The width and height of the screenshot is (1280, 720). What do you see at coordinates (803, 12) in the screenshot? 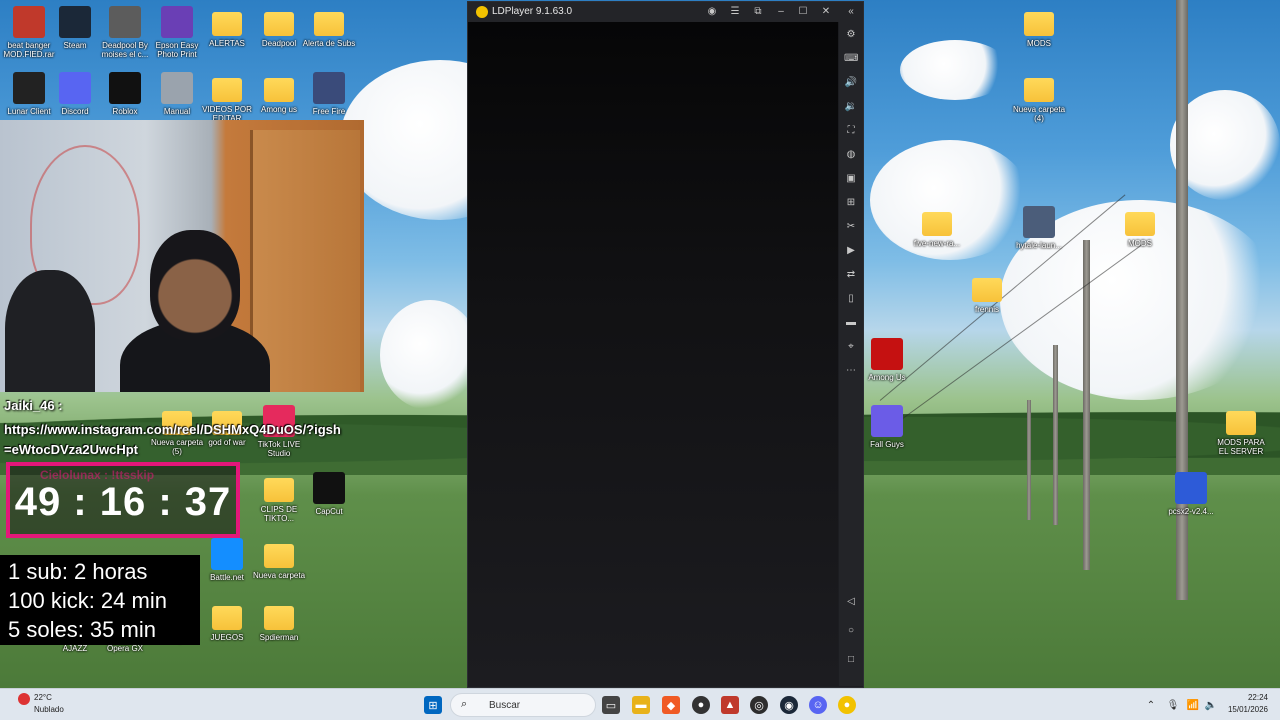
I see `maximize-icon: ☐` at bounding box center [803, 12].